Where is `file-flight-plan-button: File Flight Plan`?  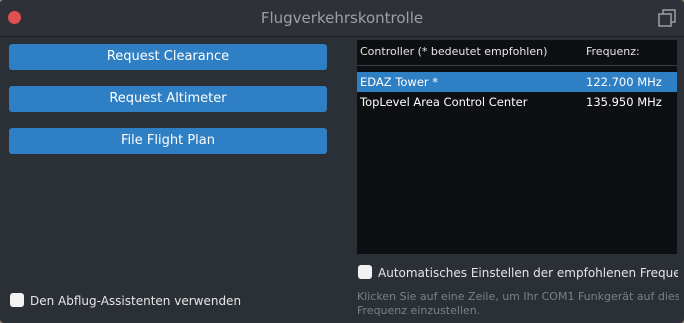
file-flight-plan-button: File Flight Plan is located at coordinates (168, 141).